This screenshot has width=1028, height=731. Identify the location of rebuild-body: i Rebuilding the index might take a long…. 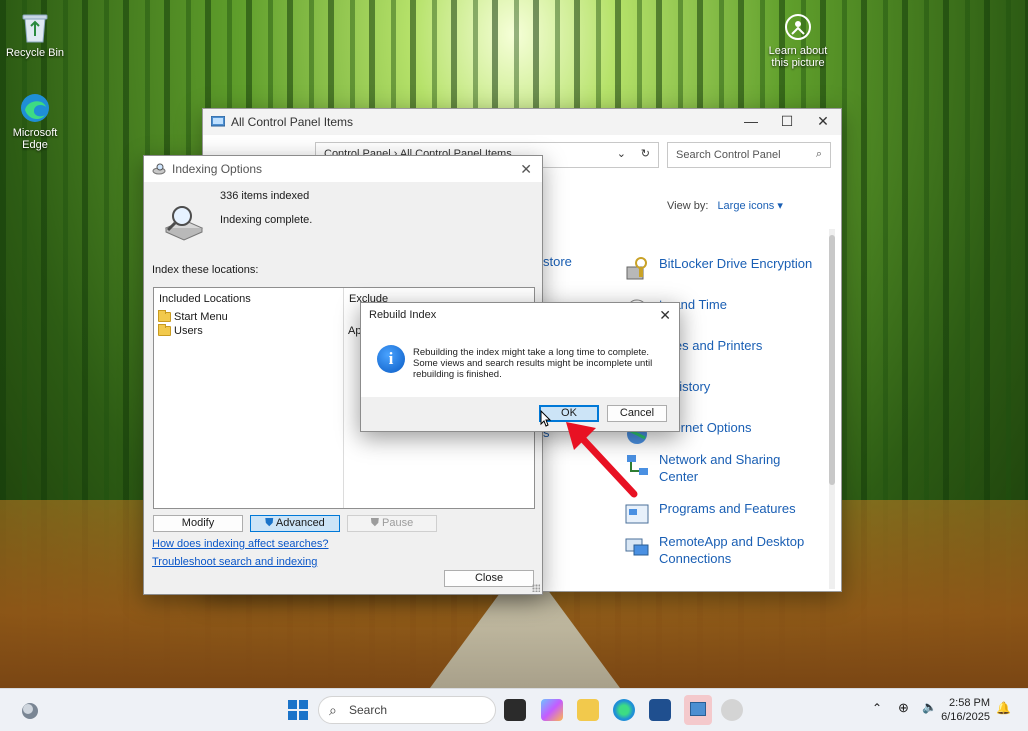
(520, 362).